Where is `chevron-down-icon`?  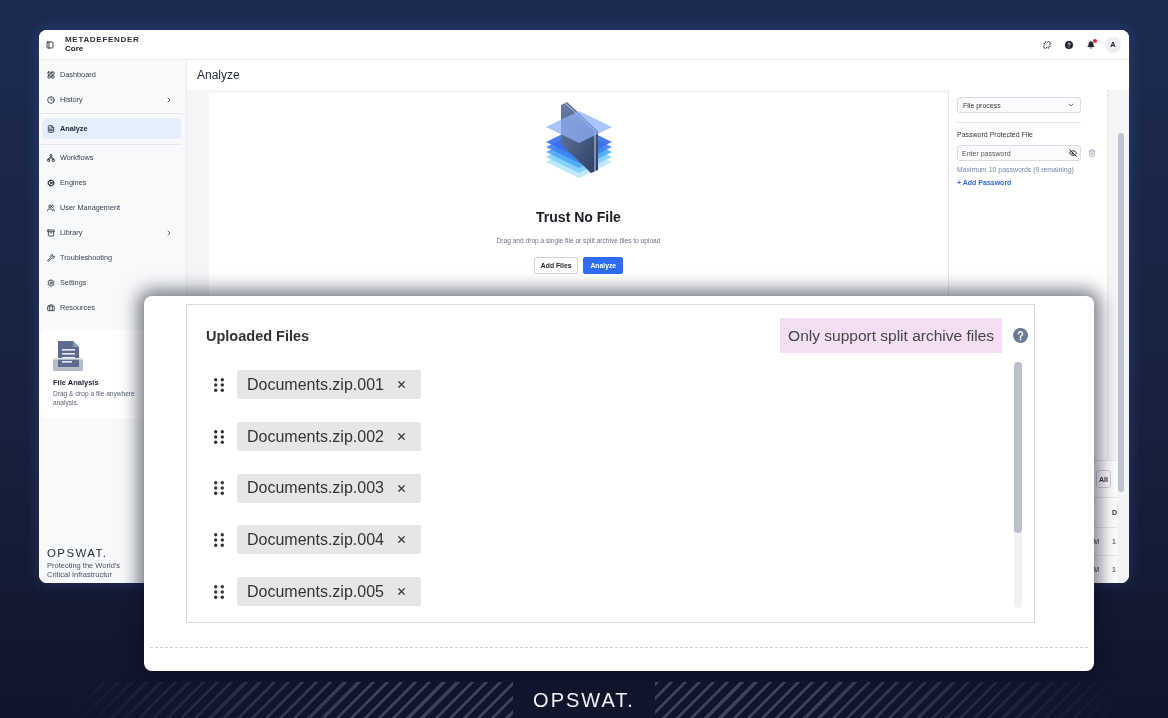 chevron-down-icon is located at coordinates (1071, 105).